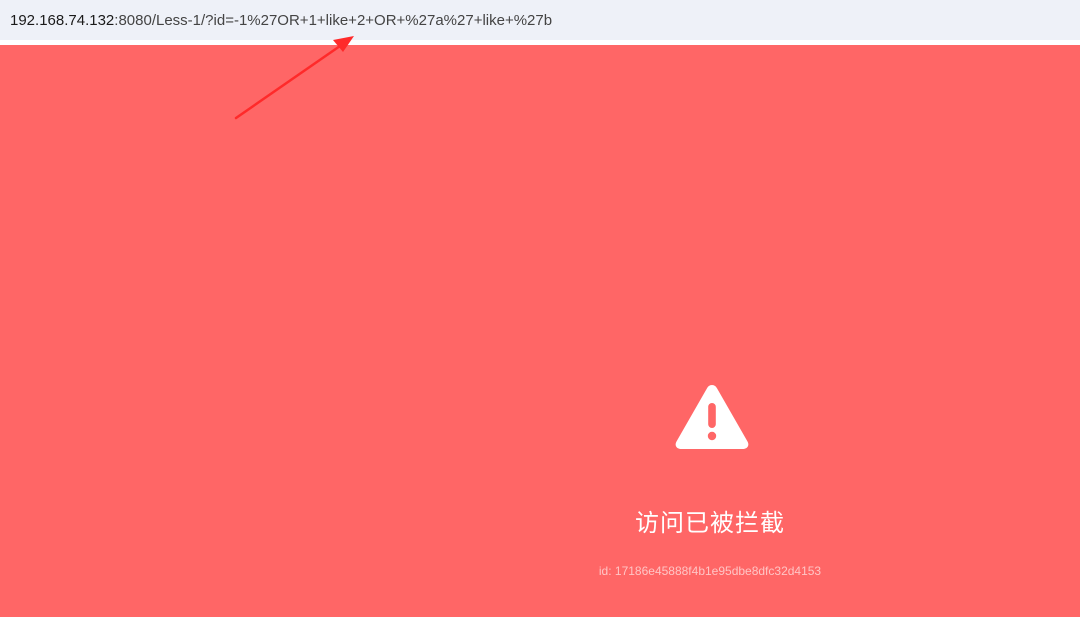 Image resolution: width=1080 pixels, height=617 pixels. I want to click on request-id: id: 17186e45888f4b1e95dbe8dfc32d4153, so click(710, 571).